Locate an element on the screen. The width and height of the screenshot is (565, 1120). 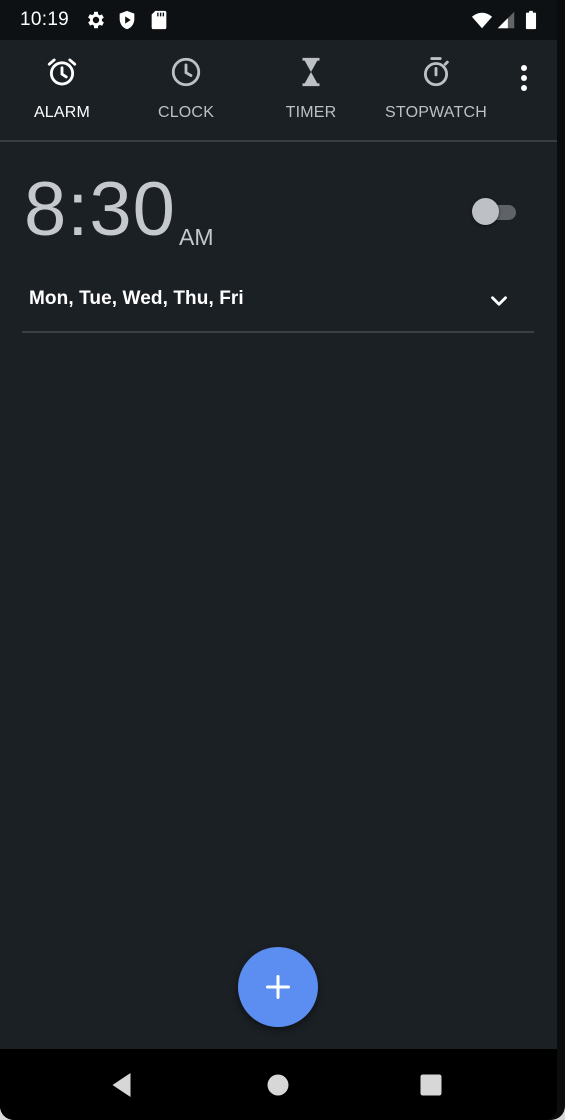
more-vert-icon is located at coordinates (524, 78).